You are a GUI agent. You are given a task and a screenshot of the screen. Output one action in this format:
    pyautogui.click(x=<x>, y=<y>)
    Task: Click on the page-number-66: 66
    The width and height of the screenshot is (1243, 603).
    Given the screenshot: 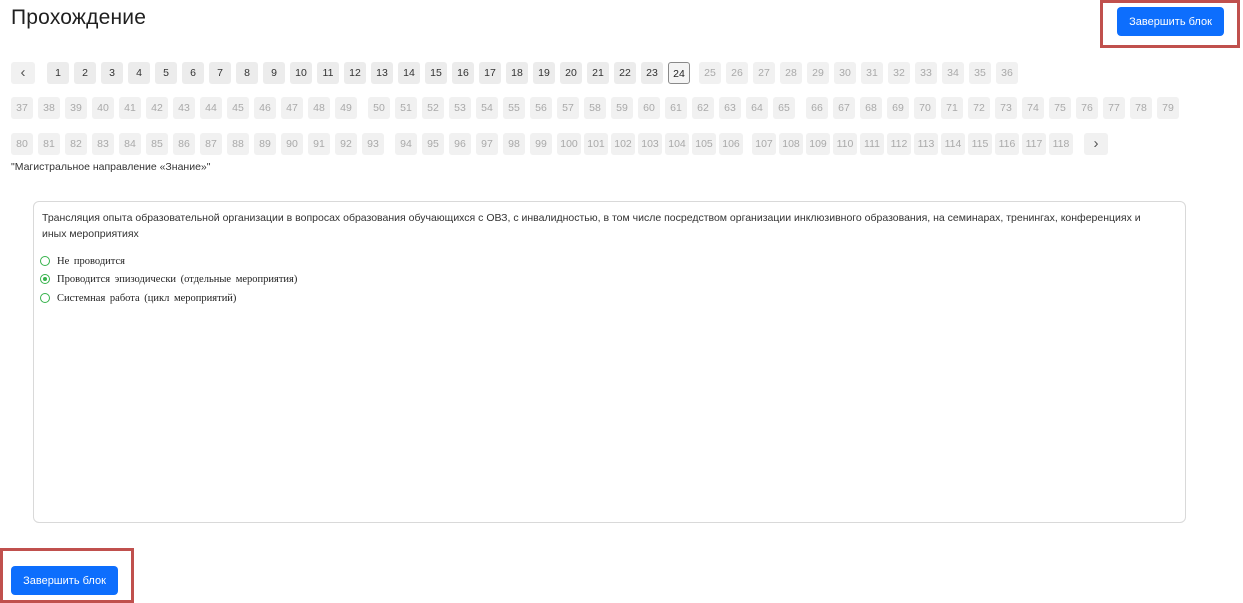 What is the action you would take?
    pyautogui.click(x=817, y=108)
    